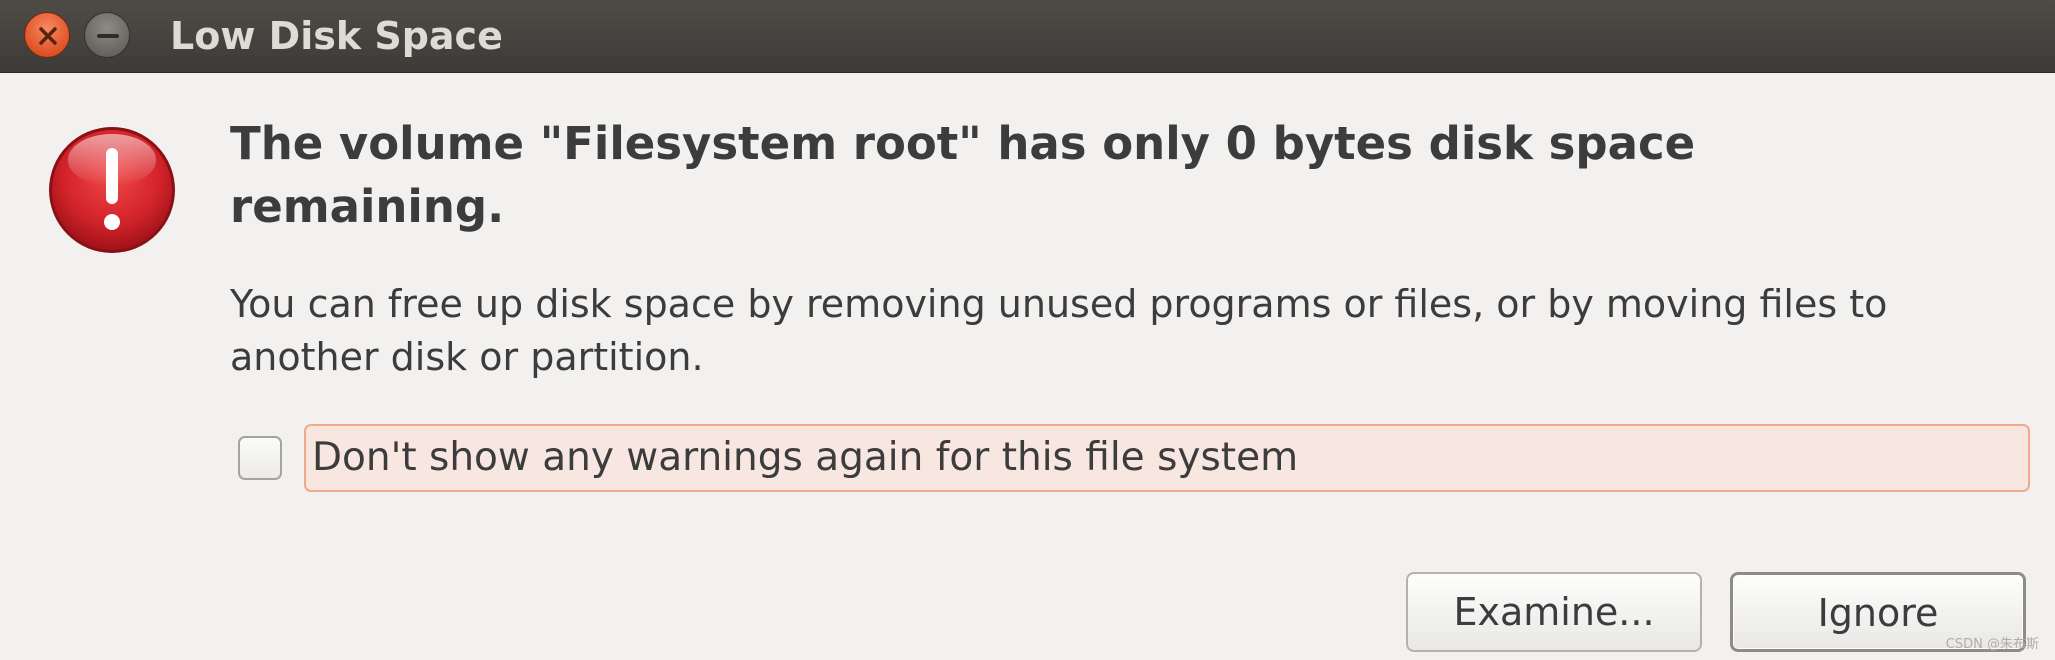 Image resolution: width=2055 pixels, height=660 pixels. Describe the element at coordinates (112, 190) in the screenshot. I see `error-icon` at that location.